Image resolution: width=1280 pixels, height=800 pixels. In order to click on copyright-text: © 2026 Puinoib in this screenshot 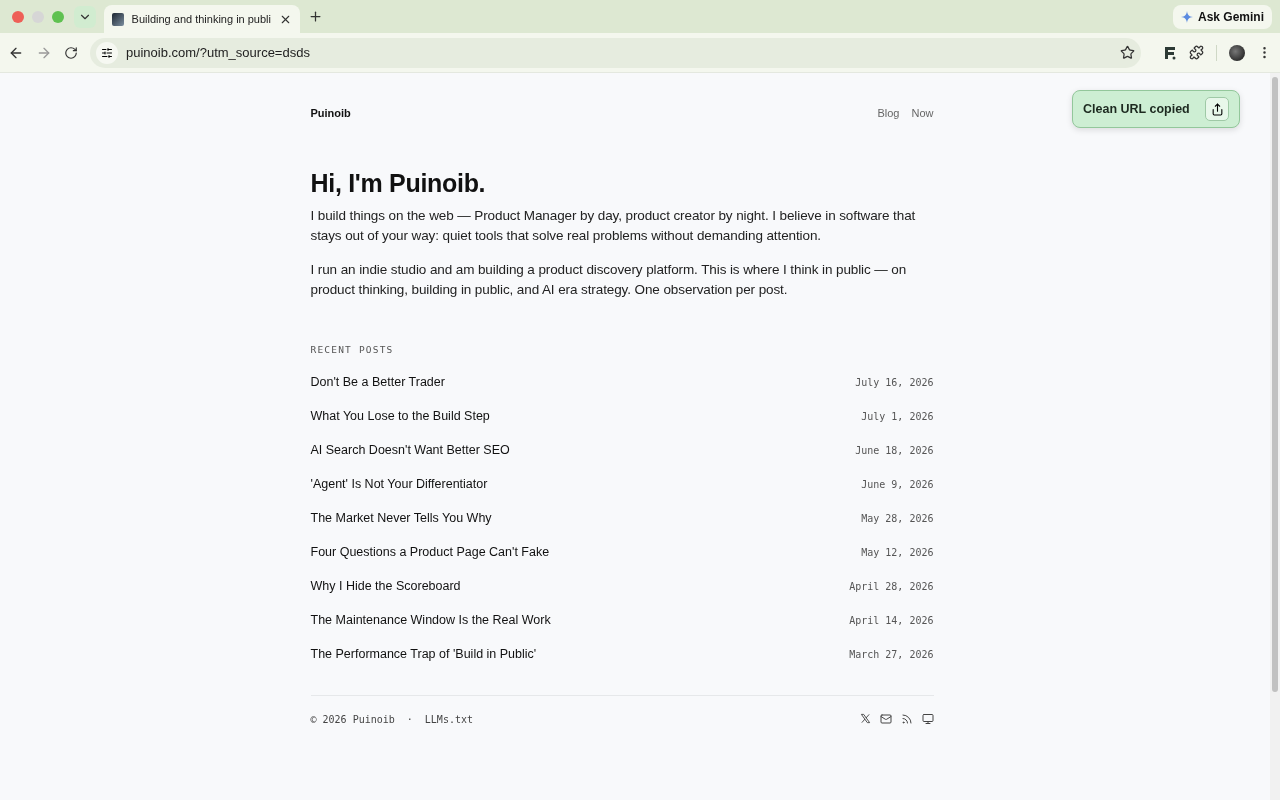, I will do `click(352, 719)`.